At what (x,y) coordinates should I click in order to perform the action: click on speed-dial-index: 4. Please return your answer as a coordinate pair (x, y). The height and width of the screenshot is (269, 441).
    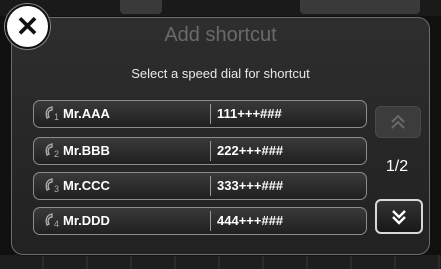
    Looking at the image, I should click on (57, 224).